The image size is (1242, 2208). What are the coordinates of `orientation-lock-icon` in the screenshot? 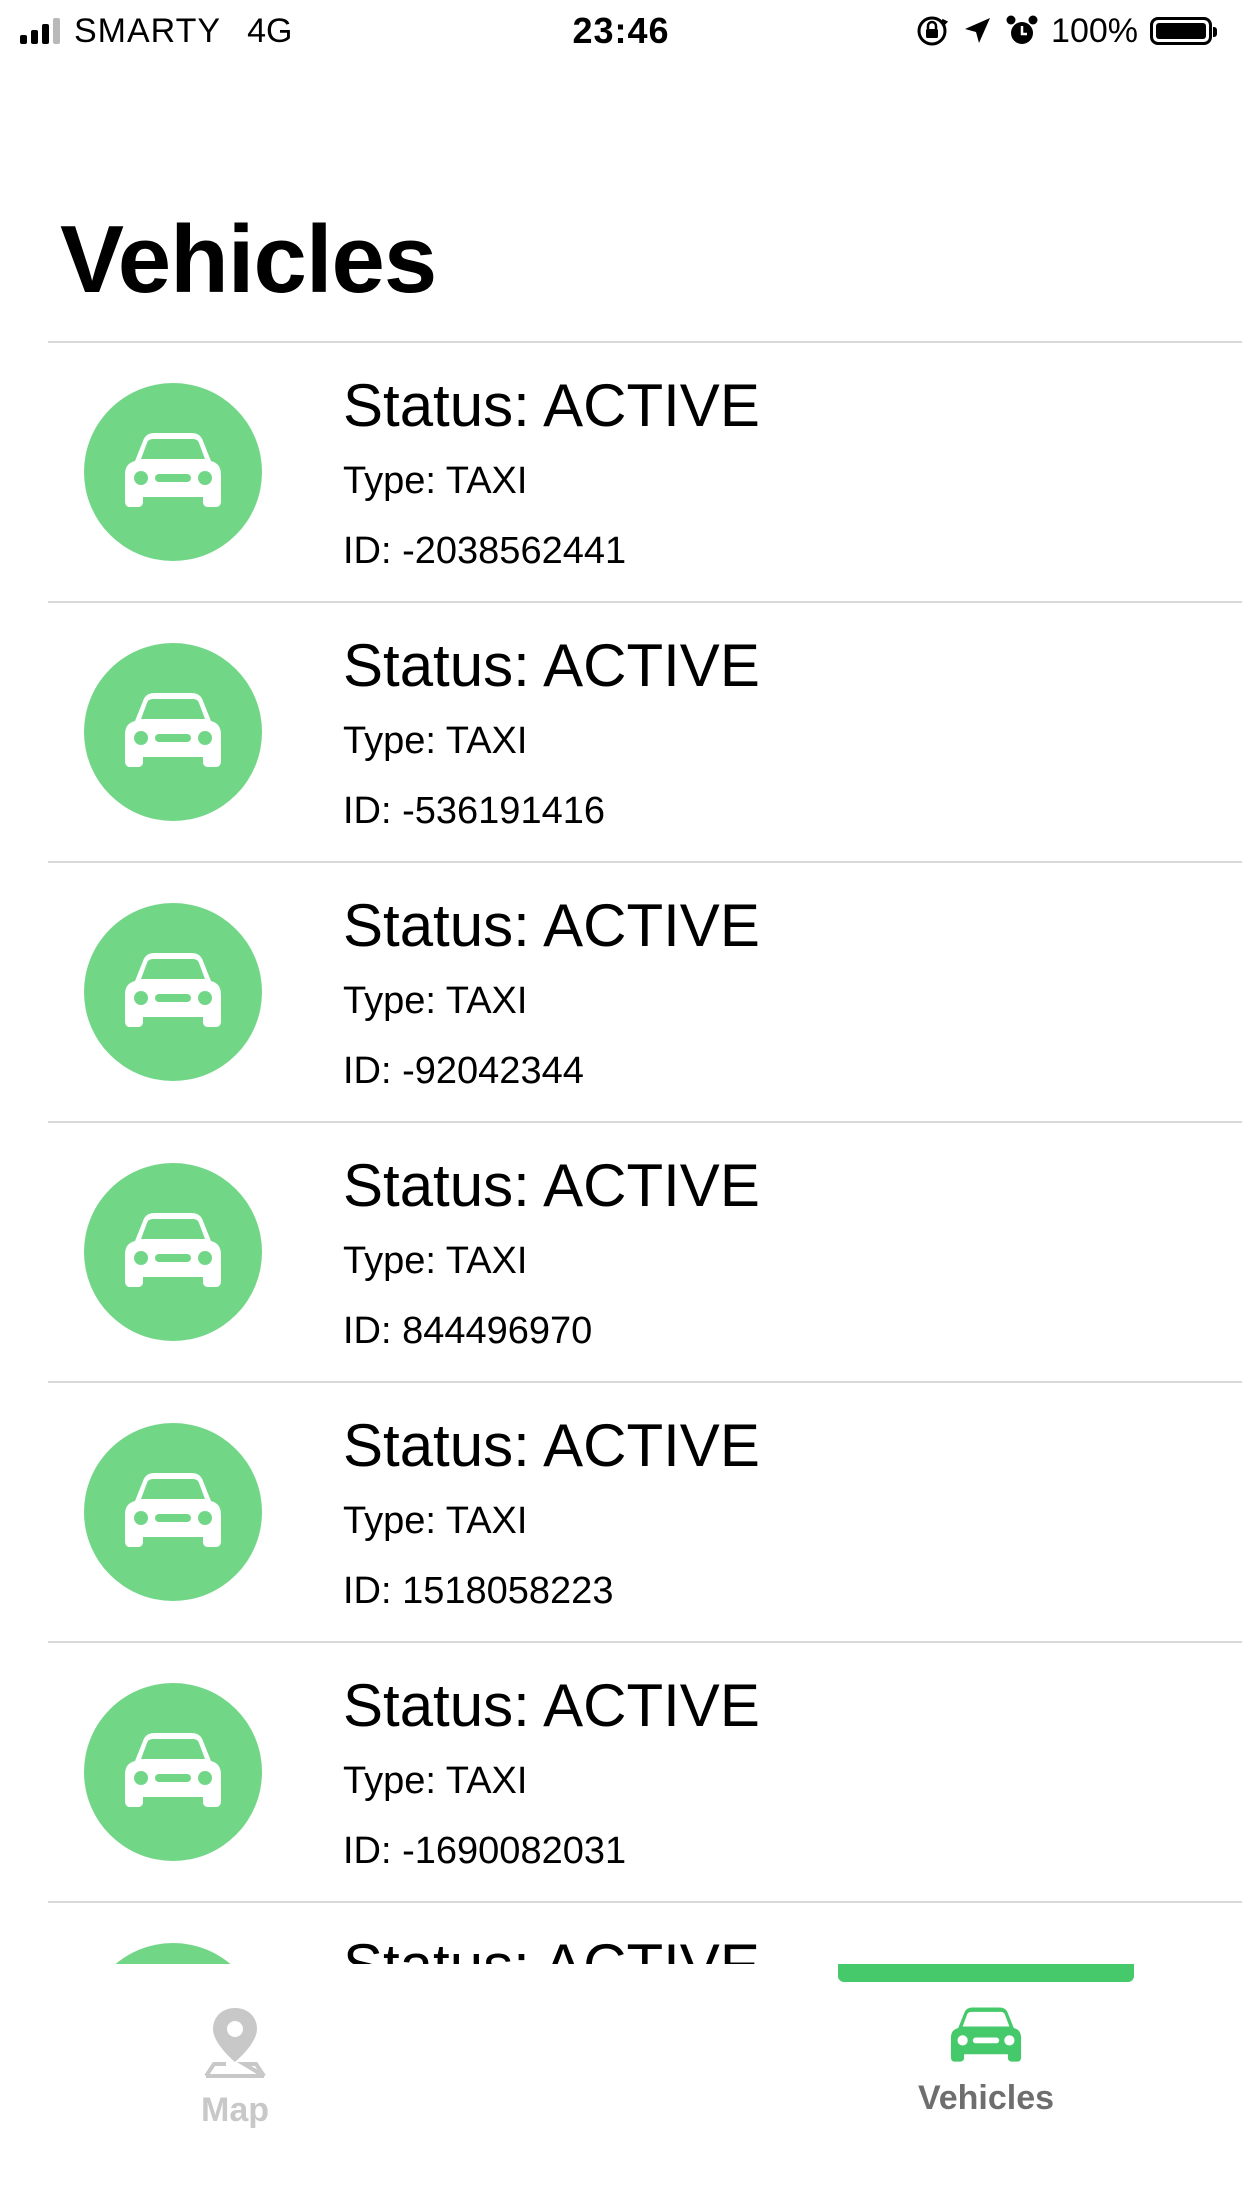 It's located at (933, 31).